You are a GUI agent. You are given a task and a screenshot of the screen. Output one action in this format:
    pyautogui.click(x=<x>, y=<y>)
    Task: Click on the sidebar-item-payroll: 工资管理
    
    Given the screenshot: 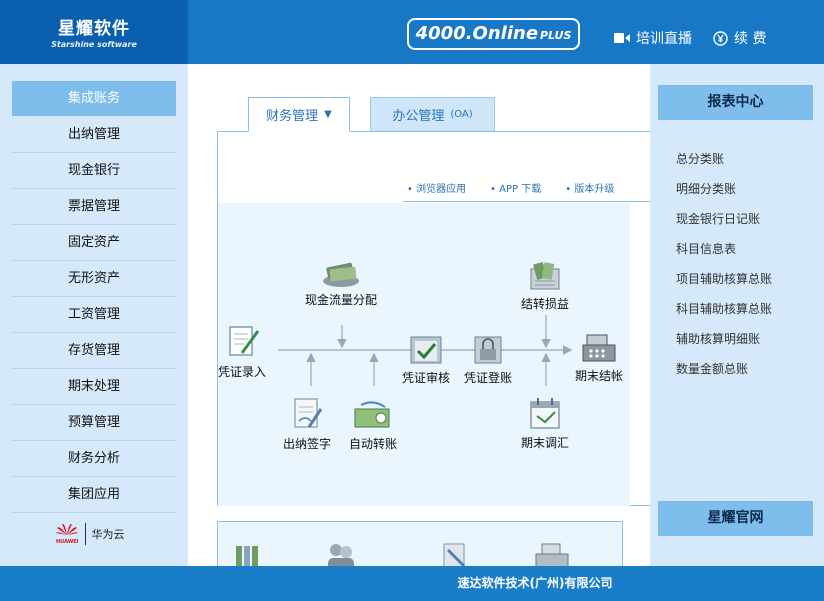 What is the action you would take?
    pyautogui.click(x=94, y=315)
    